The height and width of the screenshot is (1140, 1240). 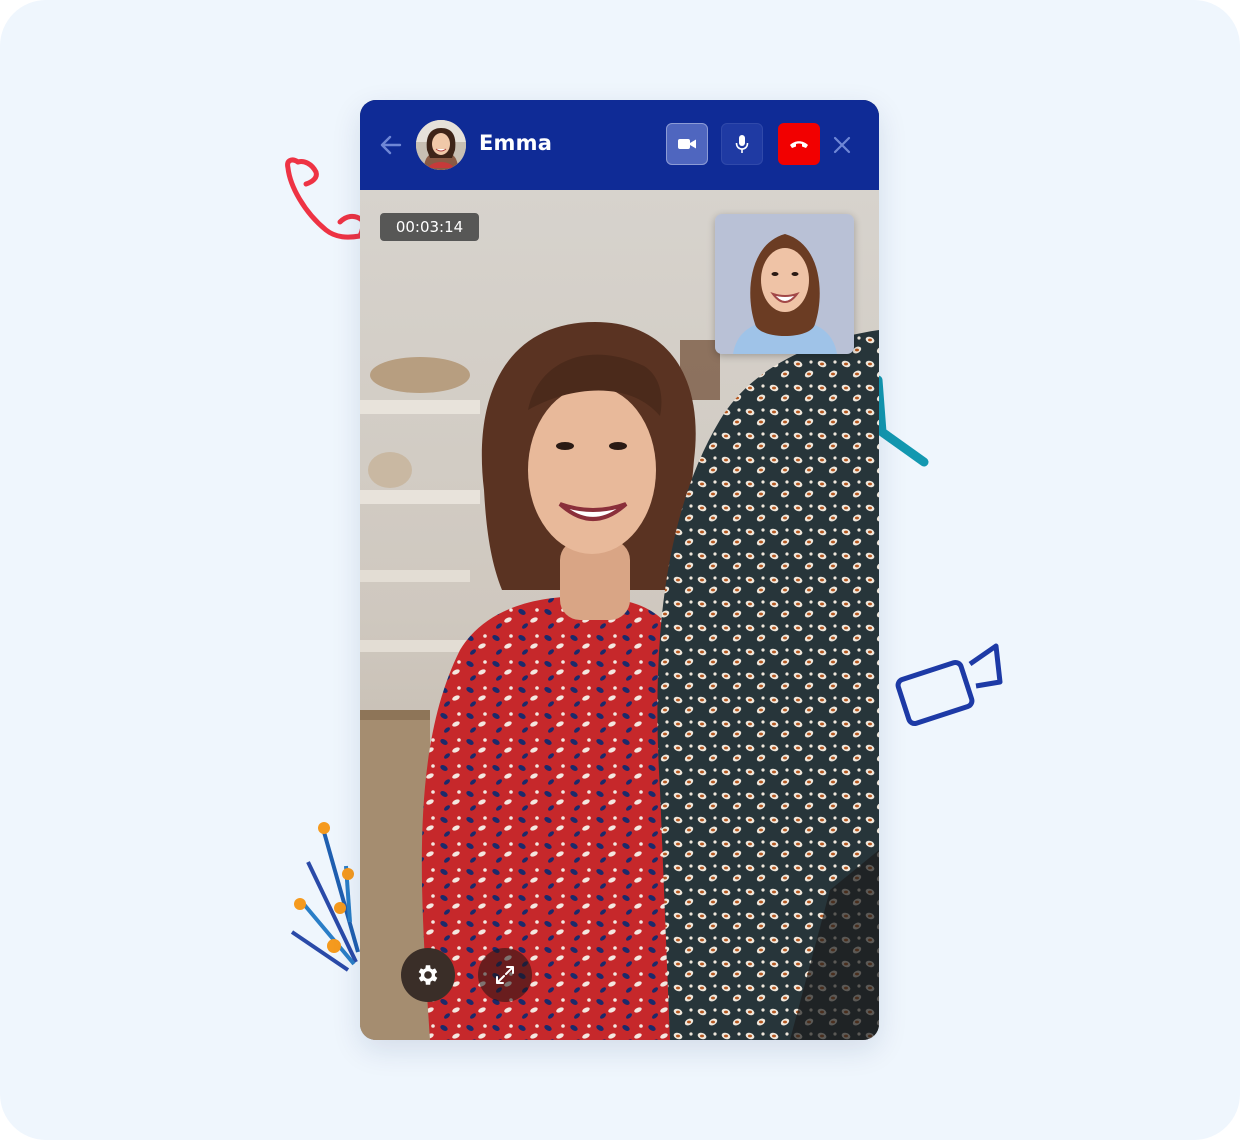 I want to click on back-button, so click(x=391, y=145).